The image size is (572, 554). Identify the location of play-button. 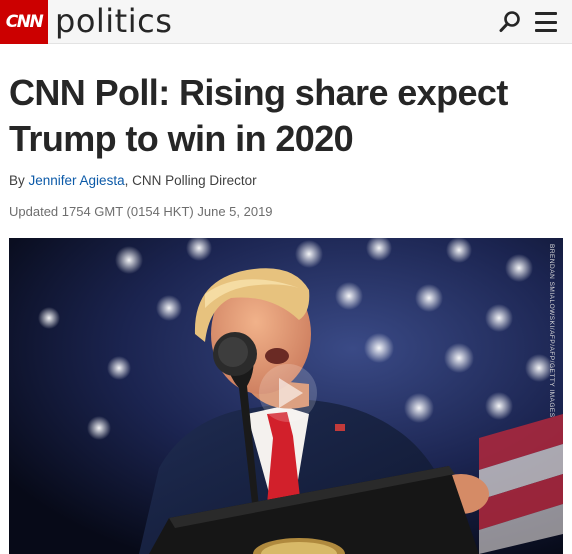
(288, 393).